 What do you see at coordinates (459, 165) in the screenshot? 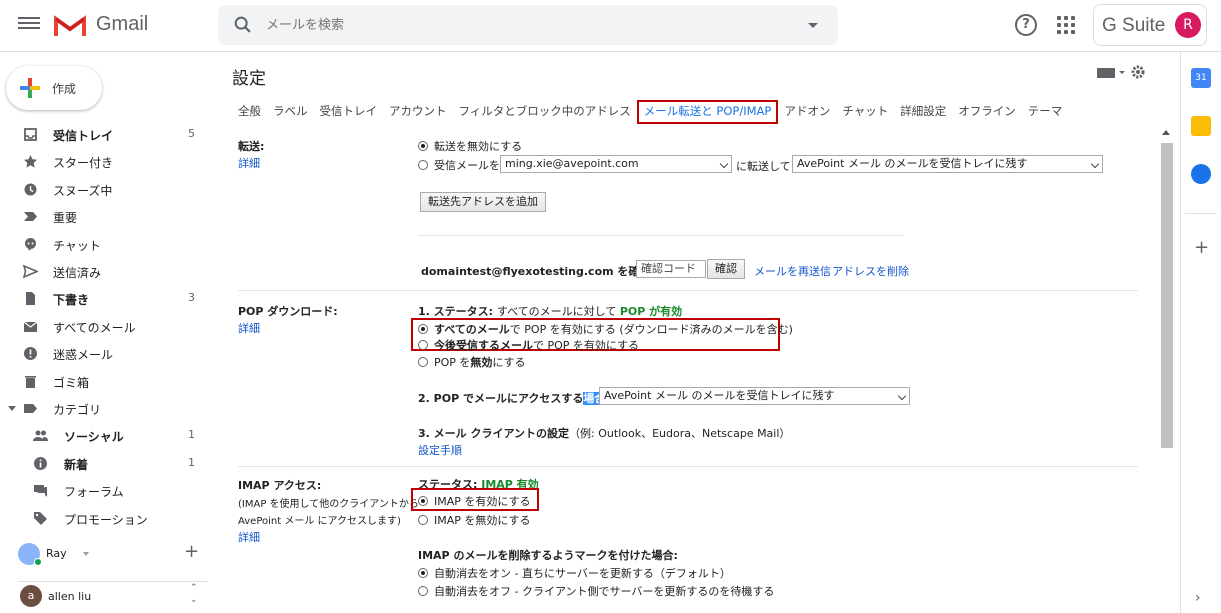
I see `forwarding-enable-radio: 受信メールを` at bounding box center [459, 165].